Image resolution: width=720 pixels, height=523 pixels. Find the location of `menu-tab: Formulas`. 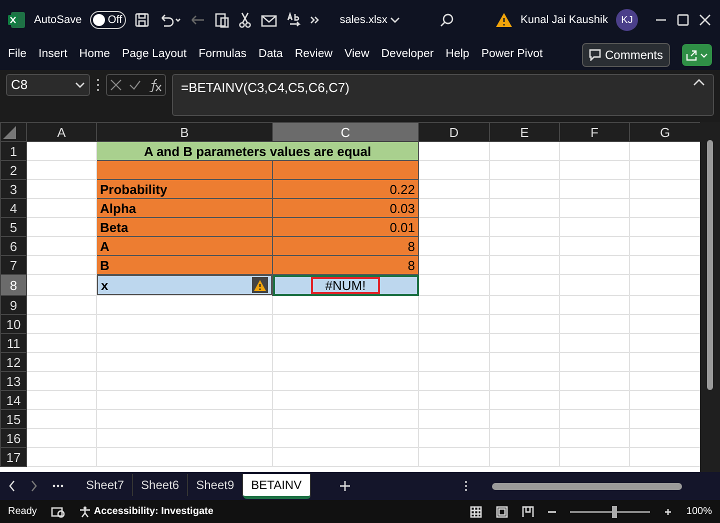

menu-tab: Formulas is located at coordinates (222, 55).